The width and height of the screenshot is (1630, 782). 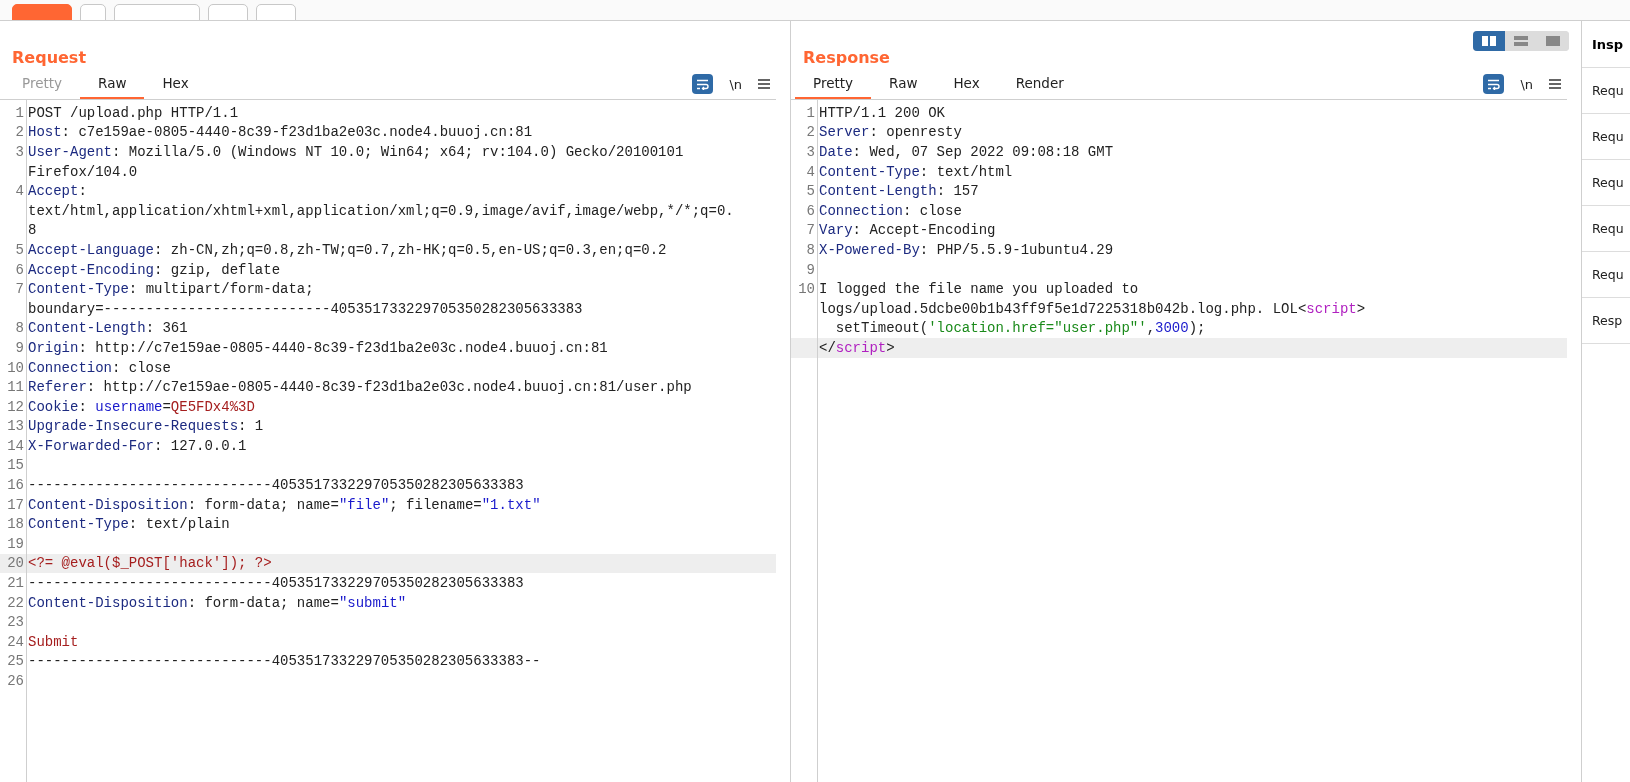 I want to click on line-number: 25, so click(x=15, y=661).